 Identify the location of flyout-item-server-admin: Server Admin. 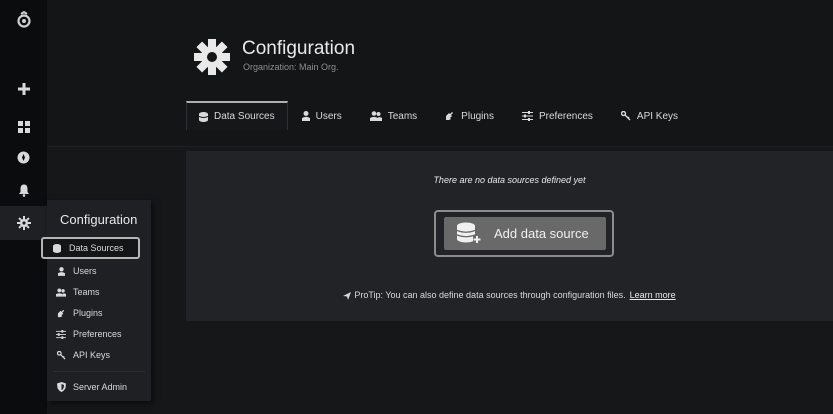
(98, 387).